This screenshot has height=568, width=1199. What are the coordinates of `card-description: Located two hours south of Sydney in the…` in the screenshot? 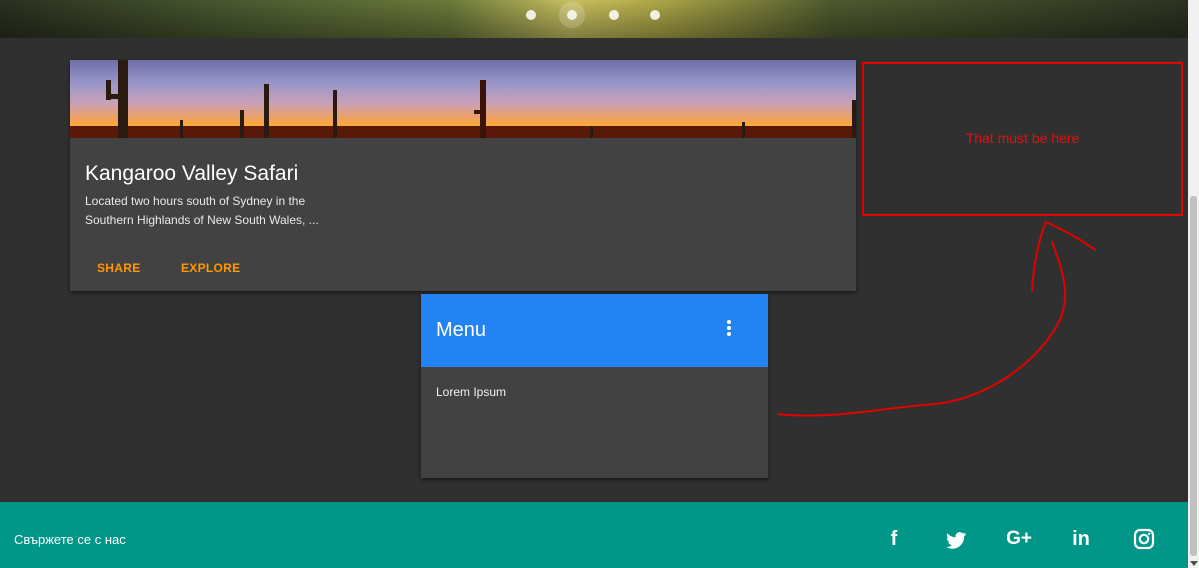 It's located at (202, 210).